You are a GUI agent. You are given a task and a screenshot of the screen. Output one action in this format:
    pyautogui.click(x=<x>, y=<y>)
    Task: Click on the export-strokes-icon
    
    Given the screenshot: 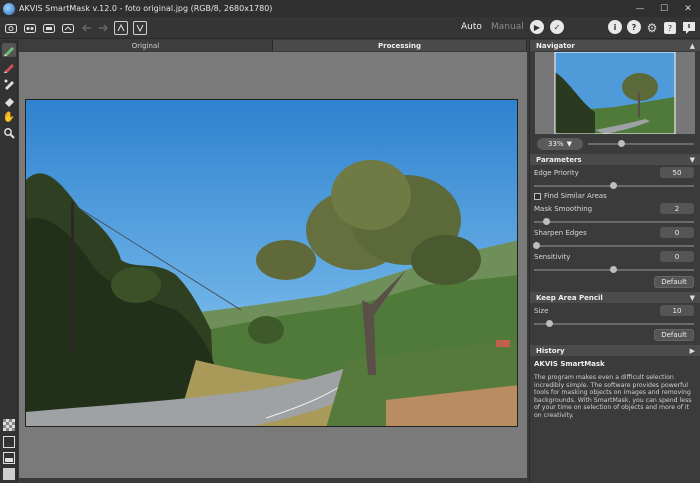 What is the action you would take?
    pyautogui.click(x=140, y=28)
    